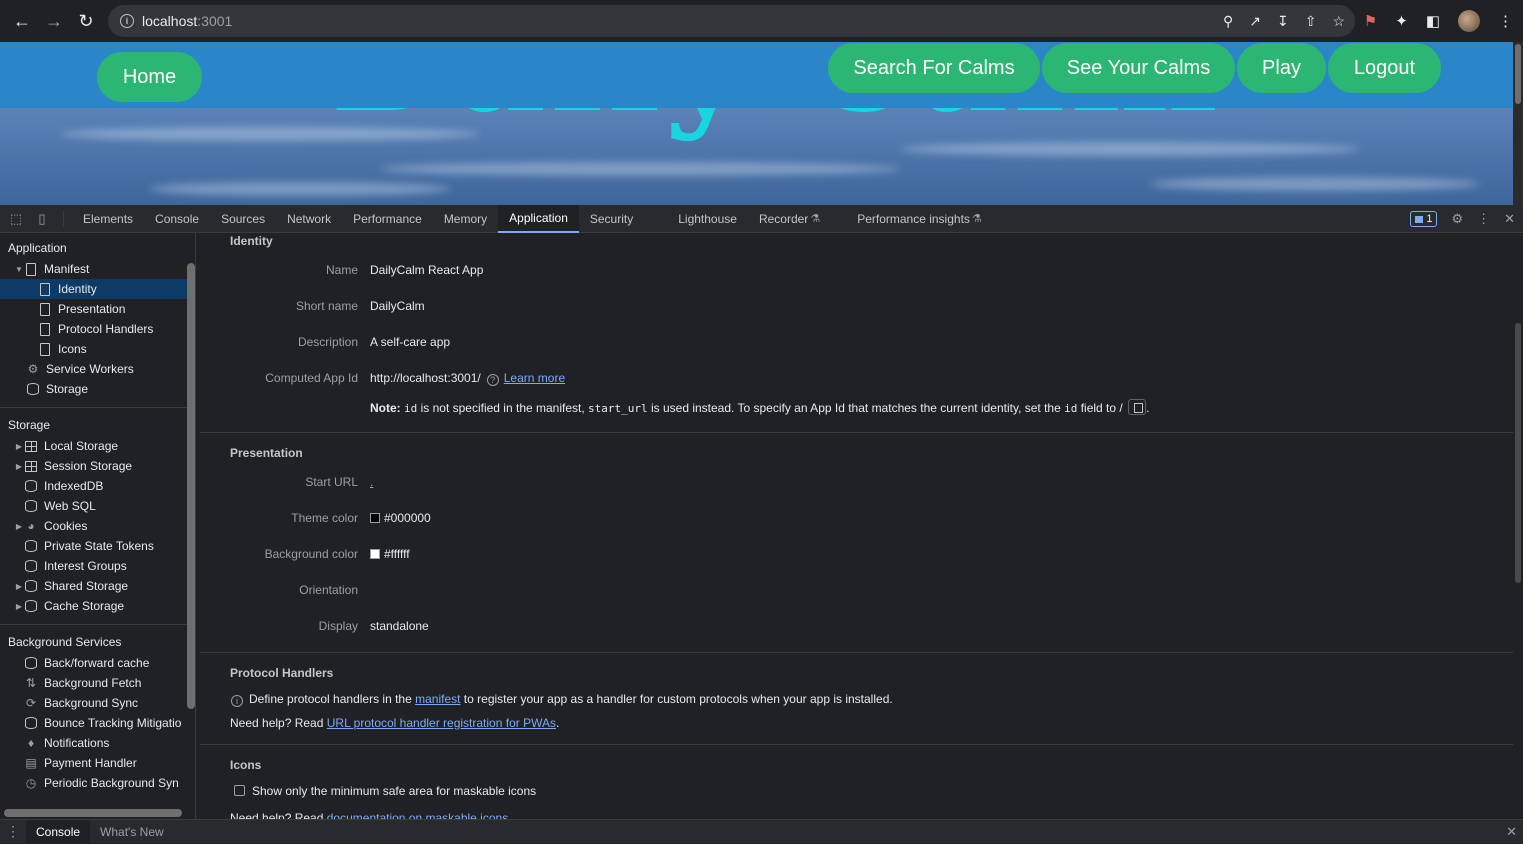  Describe the element at coordinates (1283, 21) in the screenshot. I see `install-icon: ↧` at that location.